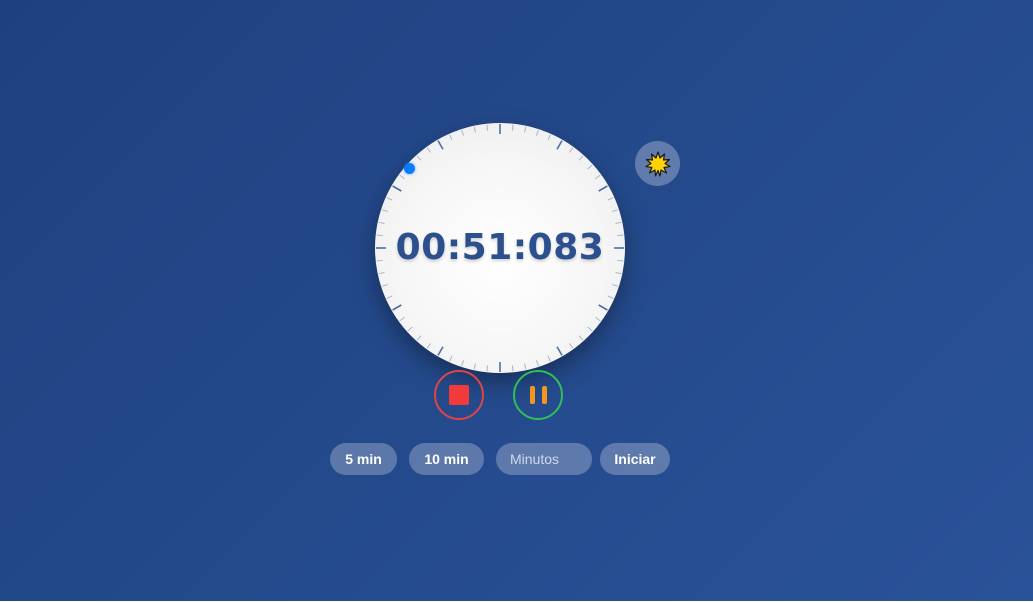  I want to click on stop-button, so click(459, 395).